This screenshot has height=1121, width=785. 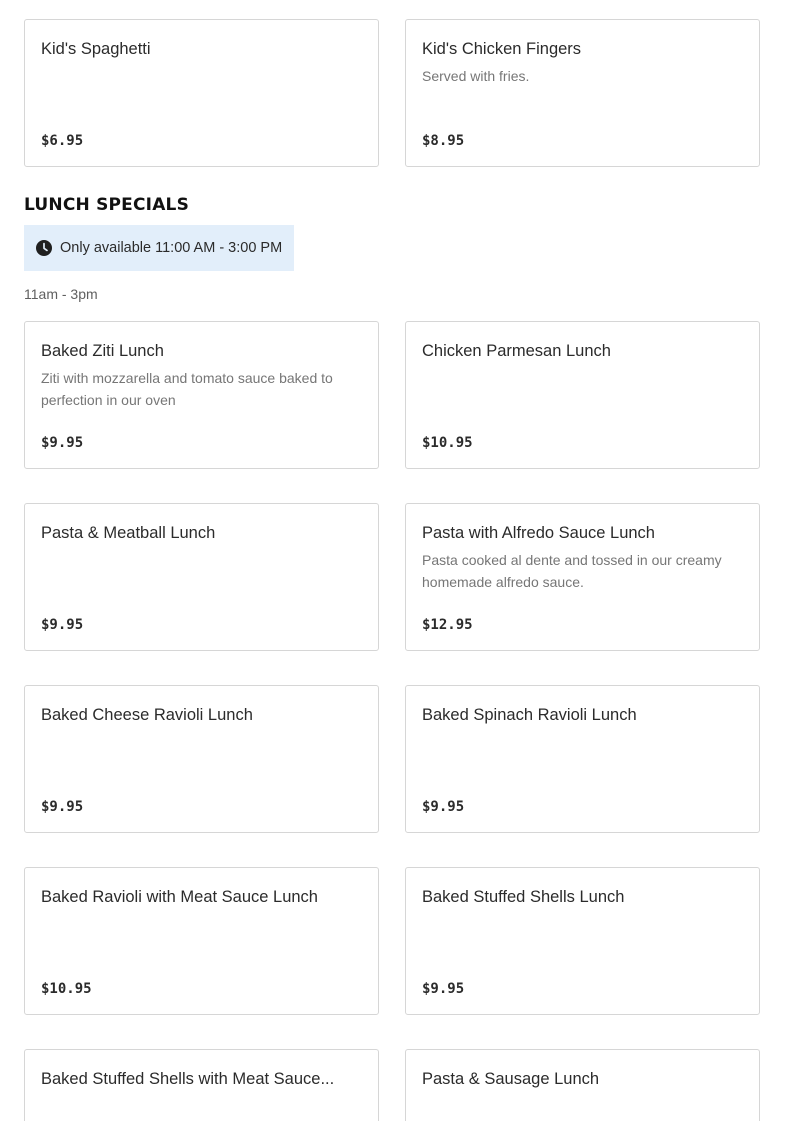 I want to click on menu-item-price: $8.95, so click(x=443, y=141).